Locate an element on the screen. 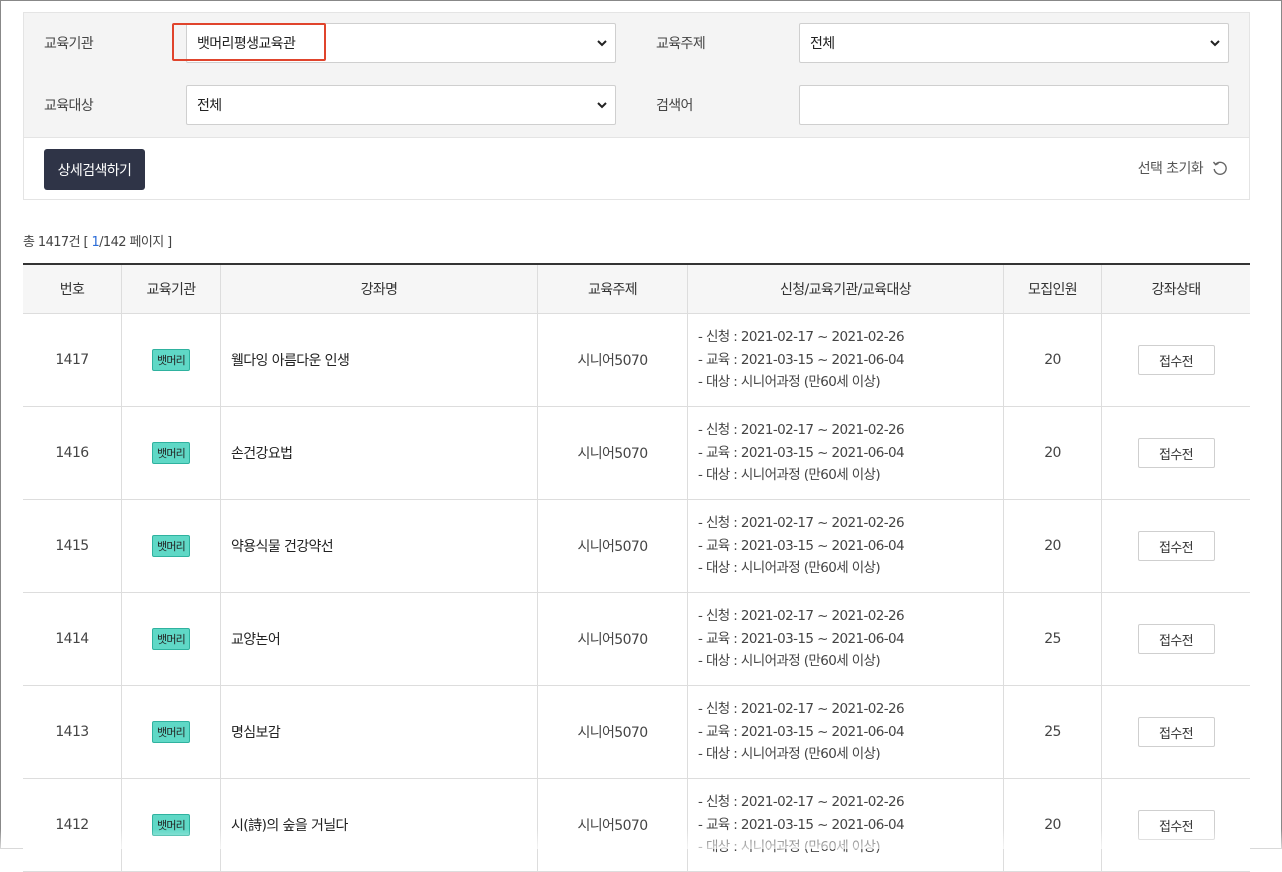 The height and width of the screenshot is (872, 1282). topic-select-value: 전체 is located at coordinates (822, 44).